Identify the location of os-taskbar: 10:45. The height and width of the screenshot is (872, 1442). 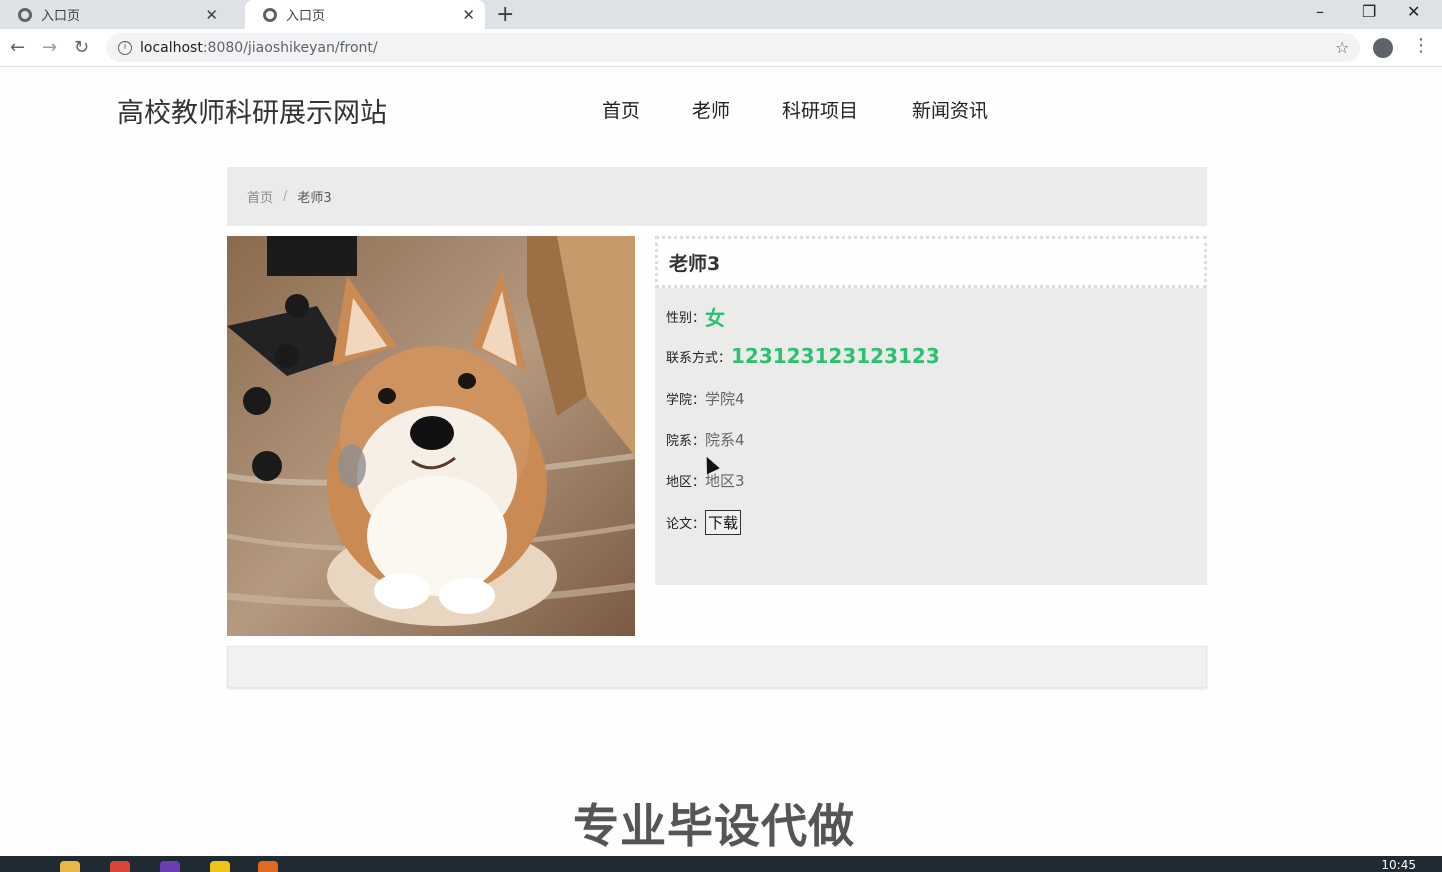
(721, 864).